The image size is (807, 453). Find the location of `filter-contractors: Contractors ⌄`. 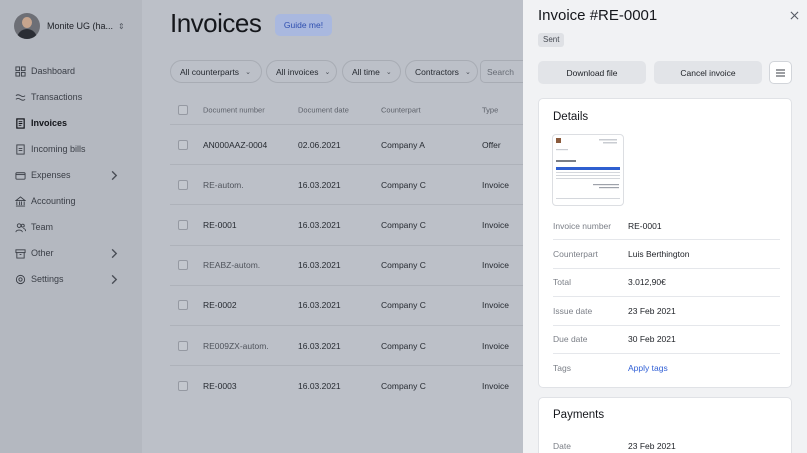

filter-contractors: Contractors ⌄ is located at coordinates (441, 71).